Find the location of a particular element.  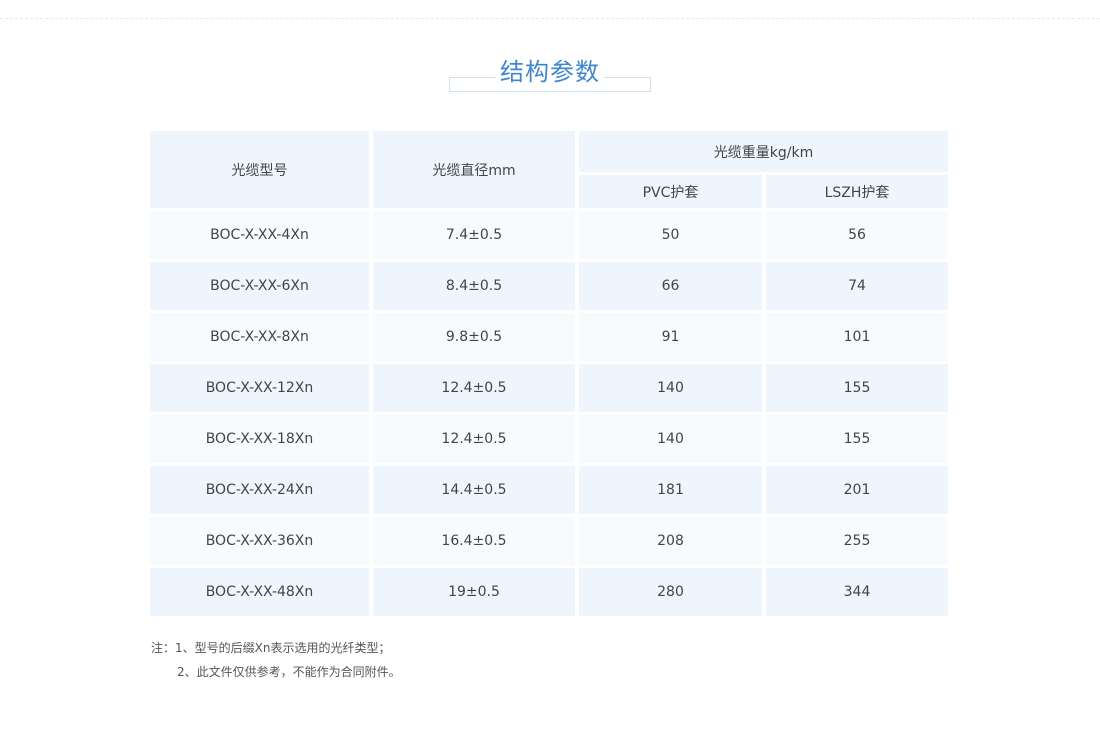

cell-pvc: 280 is located at coordinates (670, 592).